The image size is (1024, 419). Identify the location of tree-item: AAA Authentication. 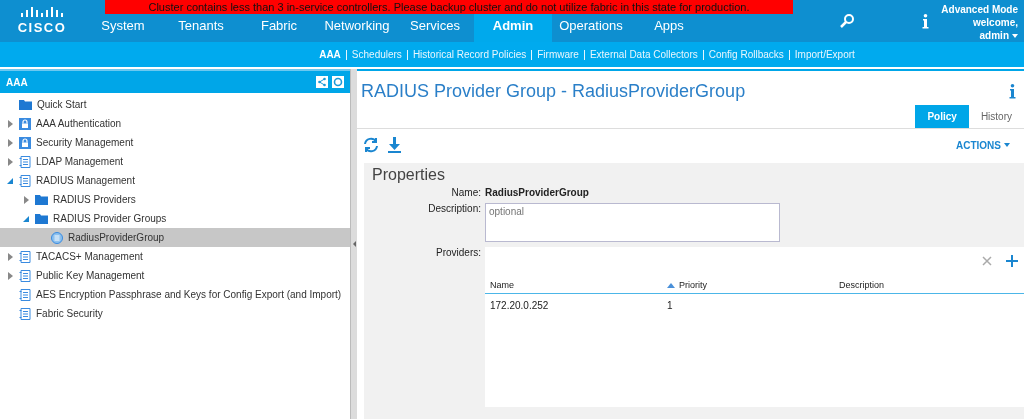
(175, 123).